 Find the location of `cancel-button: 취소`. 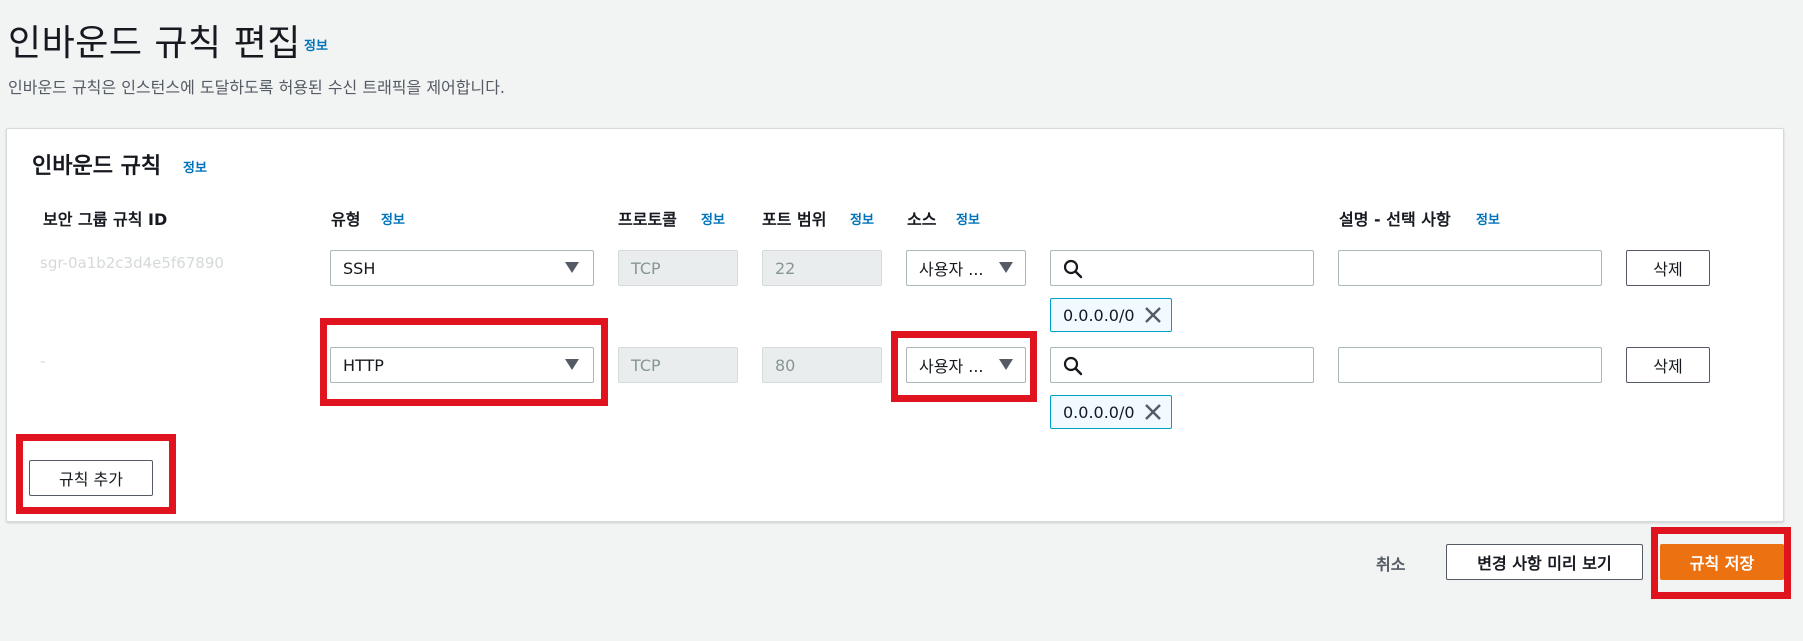

cancel-button: 취소 is located at coordinates (1390, 563).